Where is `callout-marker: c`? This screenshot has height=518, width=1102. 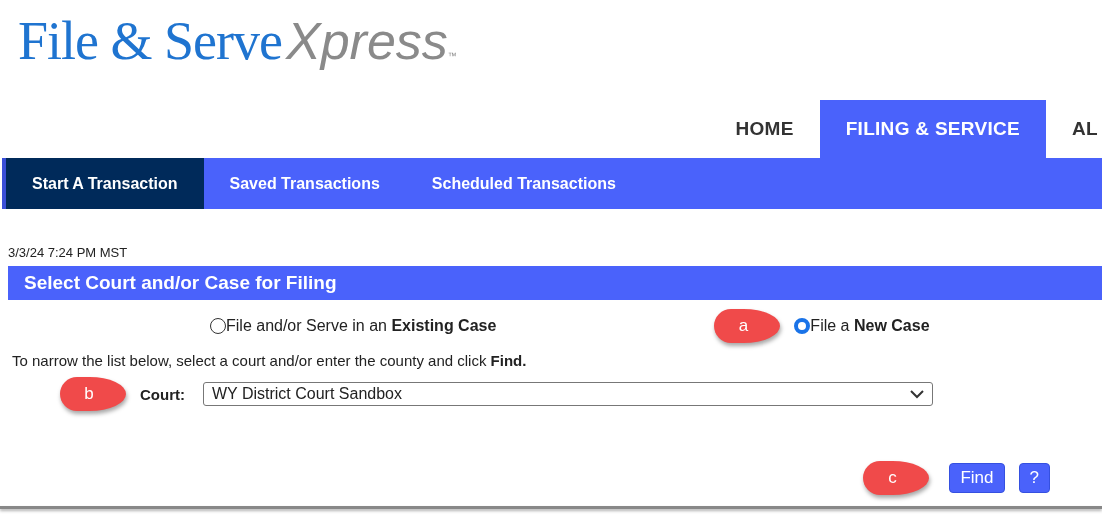 callout-marker: c is located at coordinates (896, 478).